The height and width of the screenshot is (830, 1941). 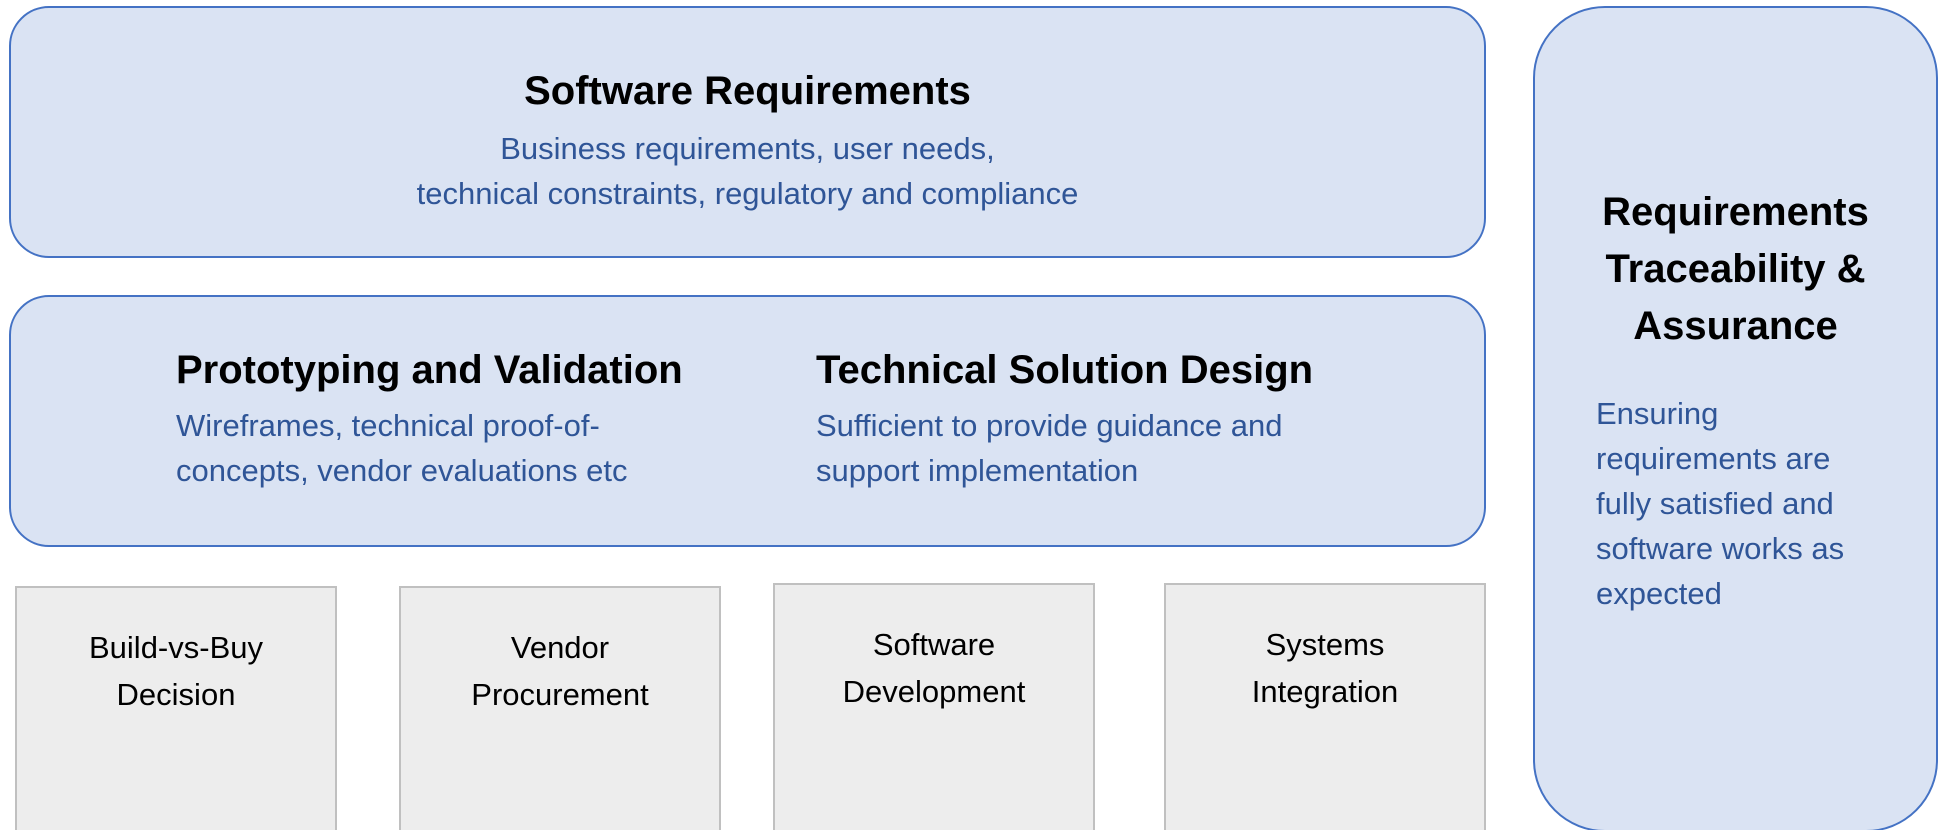 I want to click on activity-box-systems-integration: Systems Integration, so click(x=1325, y=706).